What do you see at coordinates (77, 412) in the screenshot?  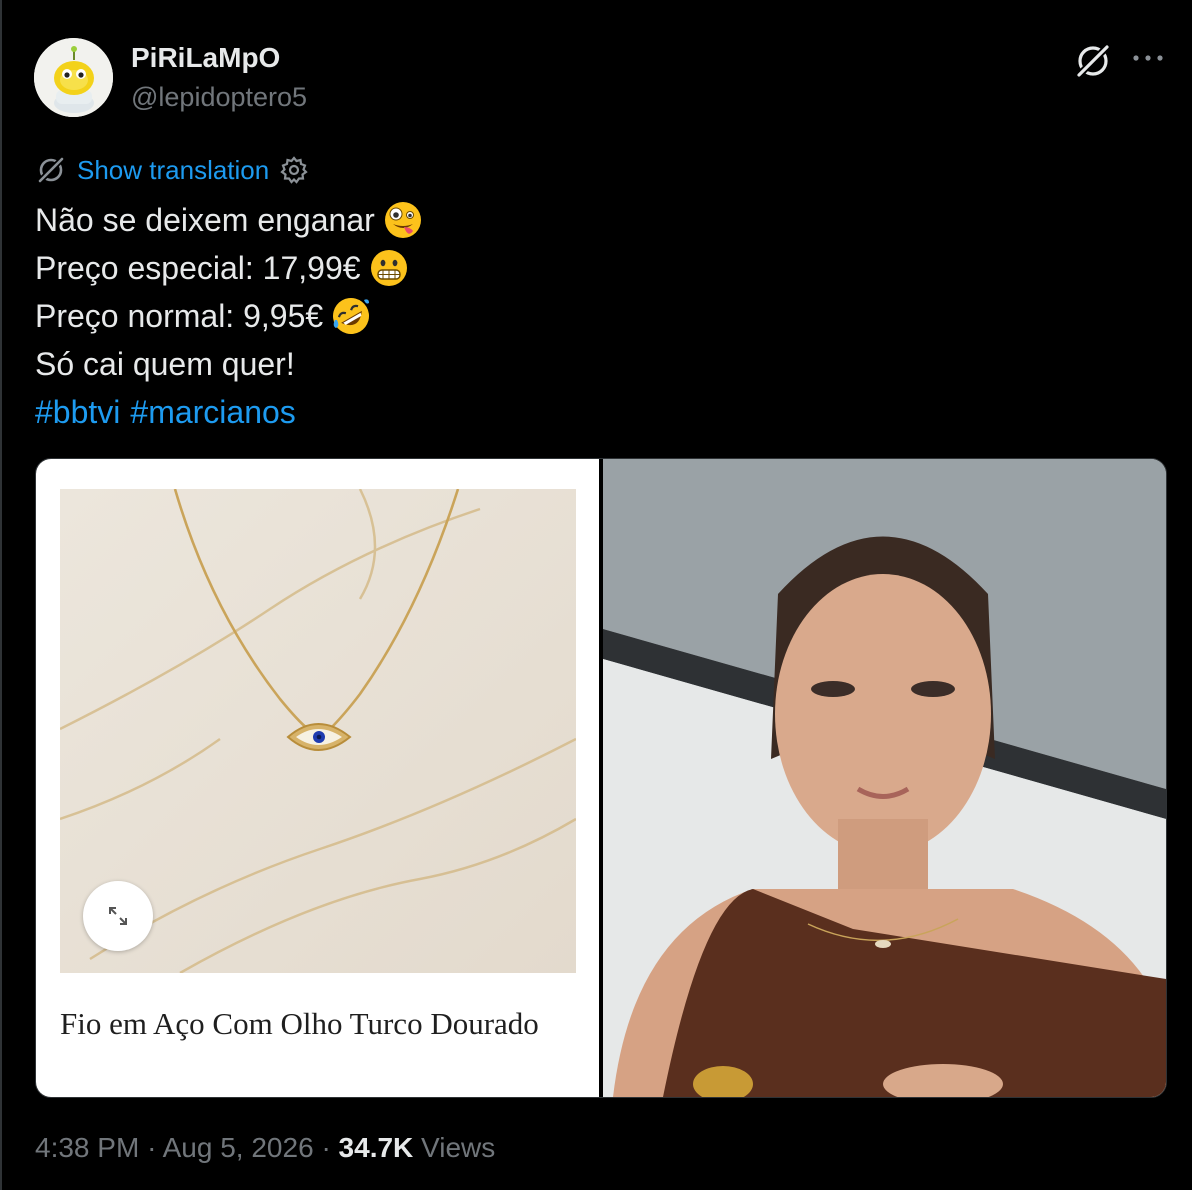 I see `hashtag-bbtvi: #bbtvi` at bounding box center [77, 412].